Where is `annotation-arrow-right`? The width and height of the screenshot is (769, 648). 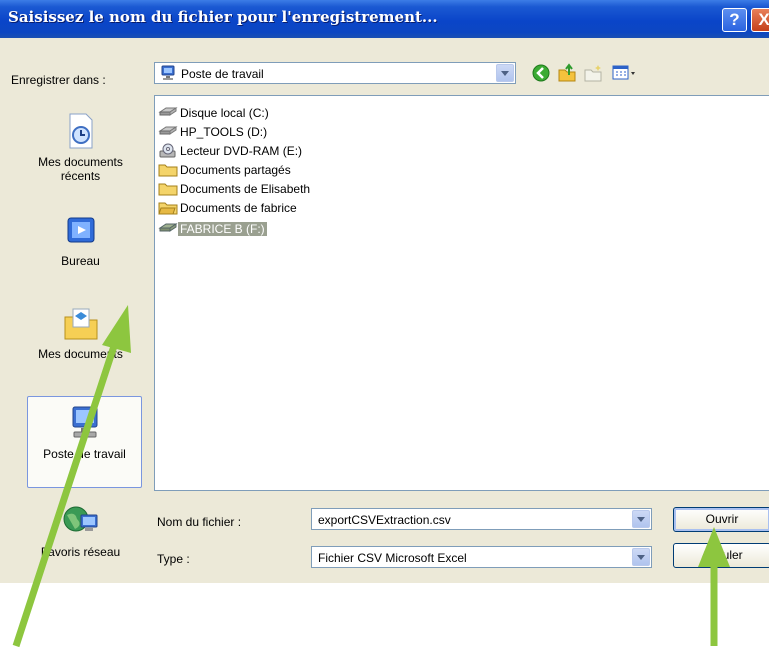
annotation-arrow-right is located at coordinates (714, 586).